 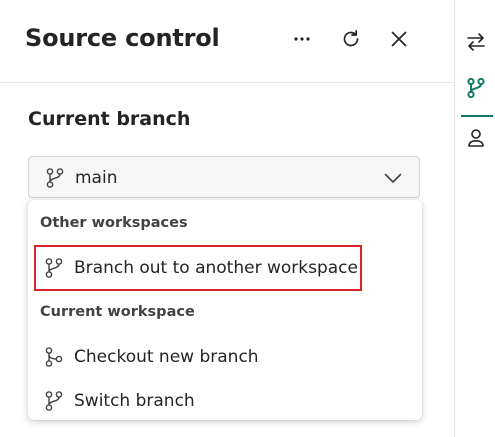 I want to click on switch-branch-icon, so click(x=54, y=401).